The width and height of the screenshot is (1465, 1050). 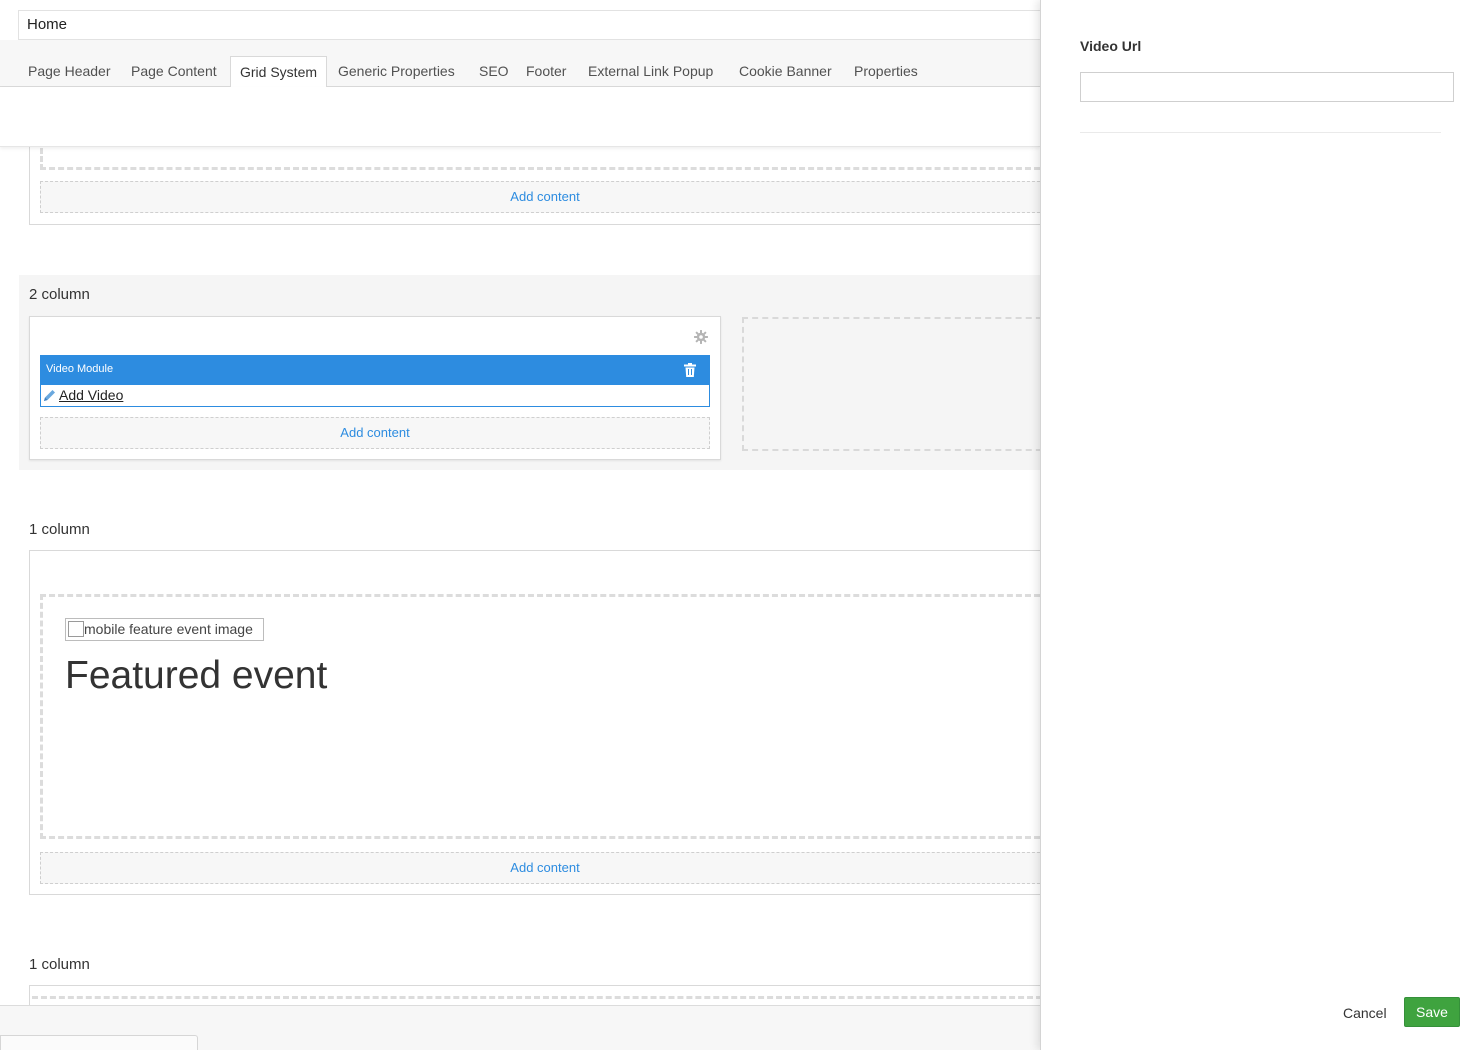 What do you see at coordinates (1111, 46) in the screenshot?
I see `video-url-label: Video Url` at bounding box center [1111, 46].